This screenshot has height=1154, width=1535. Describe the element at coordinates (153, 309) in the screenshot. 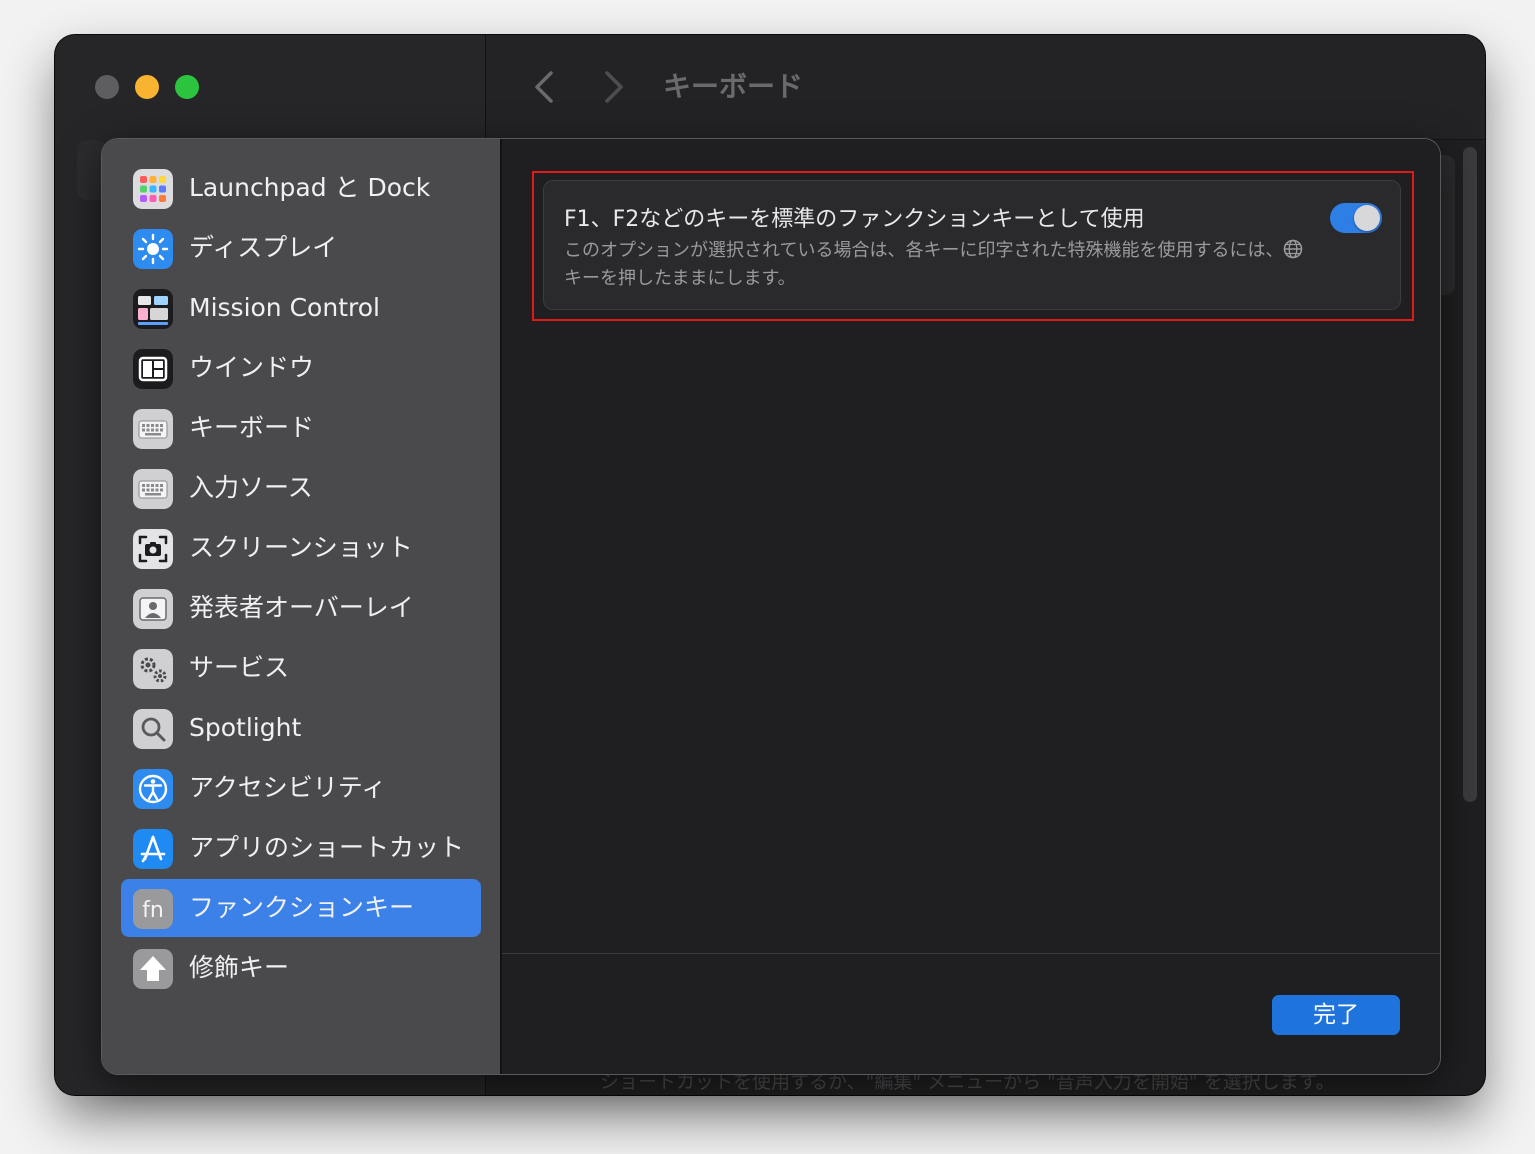

I see `mission-control-icon` at that location.